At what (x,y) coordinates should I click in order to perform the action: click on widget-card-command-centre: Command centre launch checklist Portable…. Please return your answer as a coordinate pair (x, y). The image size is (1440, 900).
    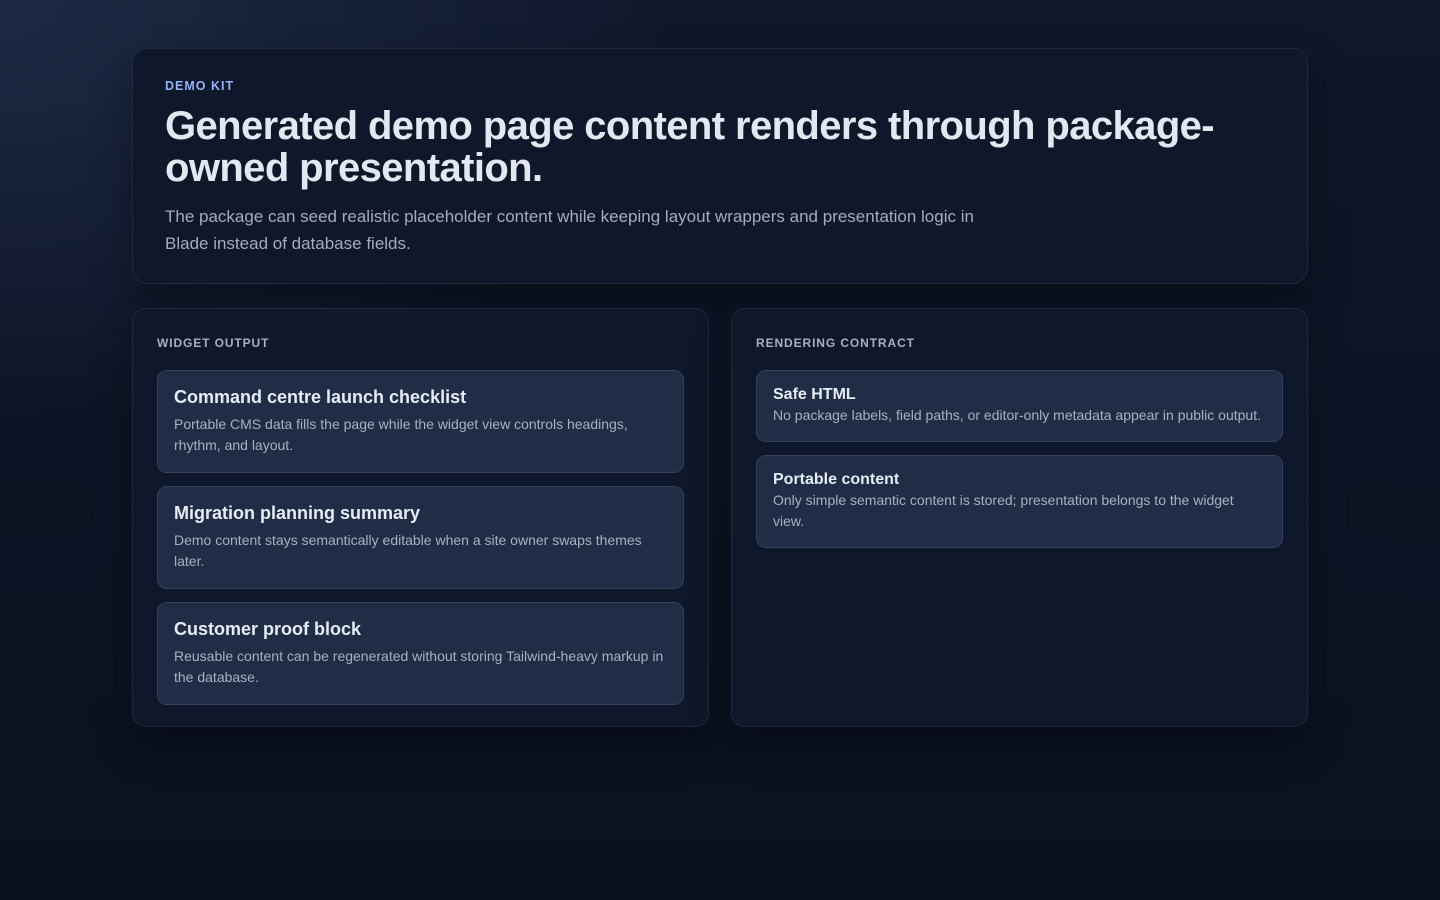
    Looking at the image, I should click on (420, 421).